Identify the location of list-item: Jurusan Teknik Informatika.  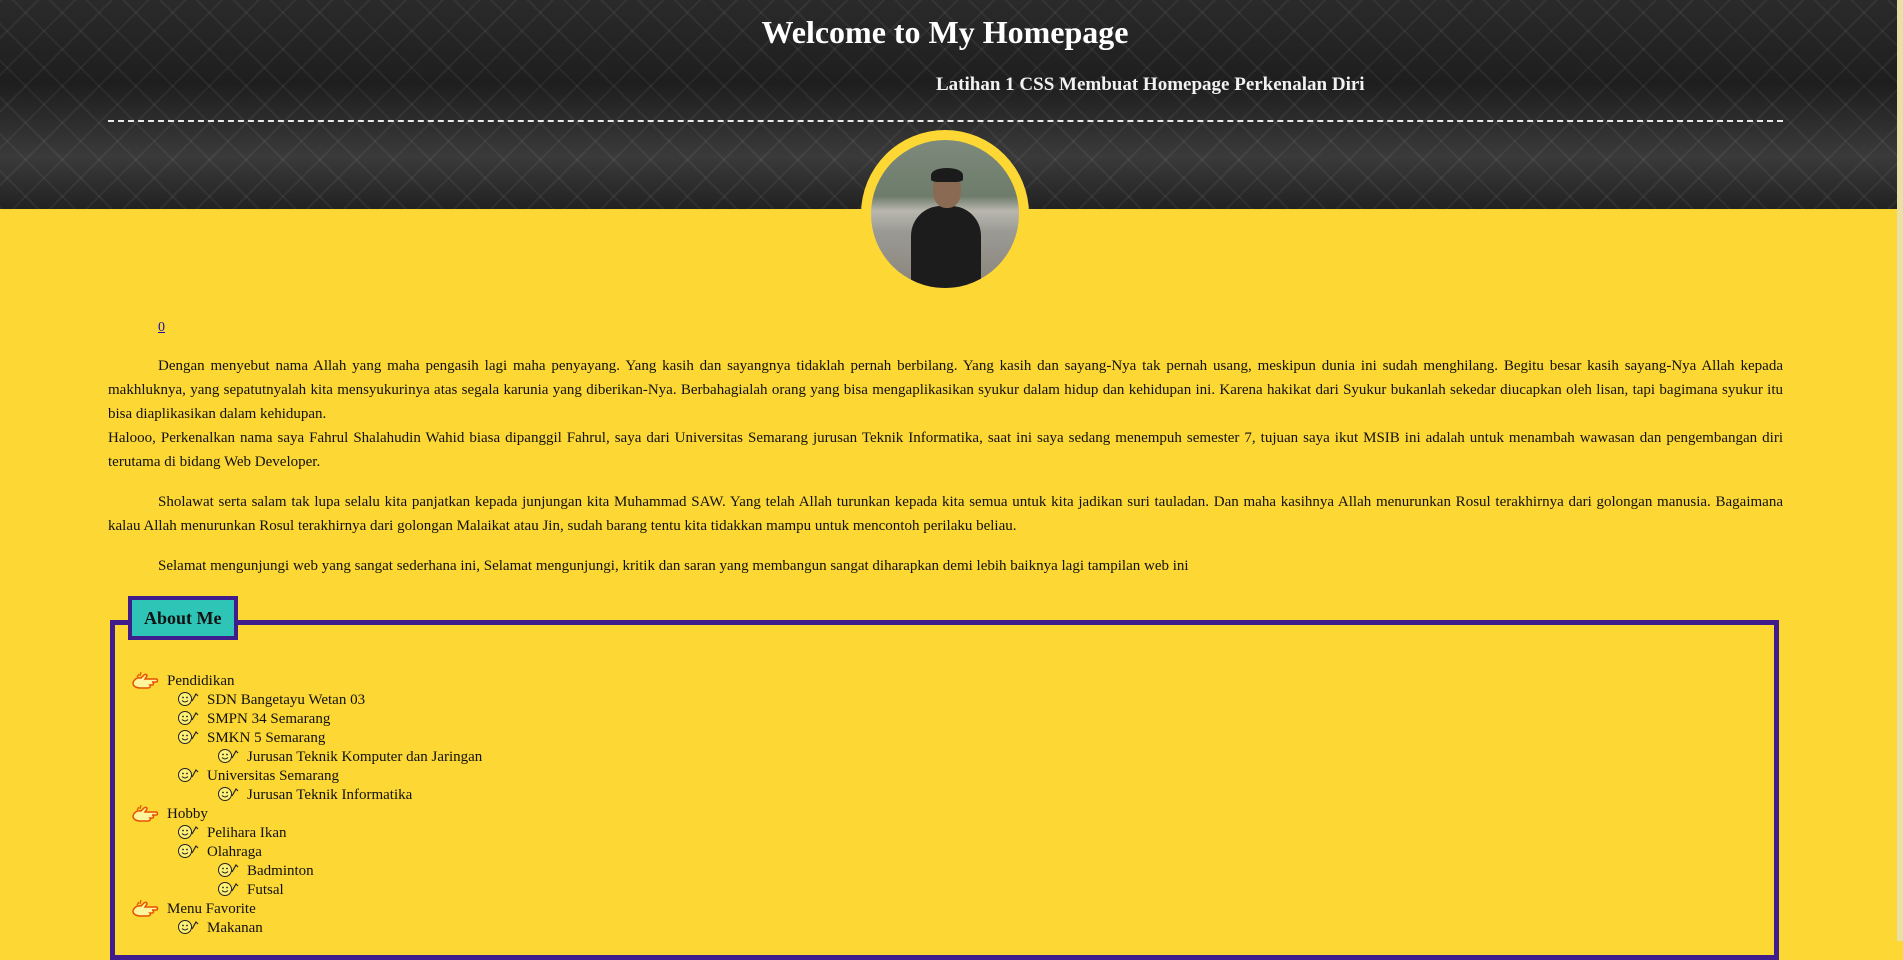
(307, 795).